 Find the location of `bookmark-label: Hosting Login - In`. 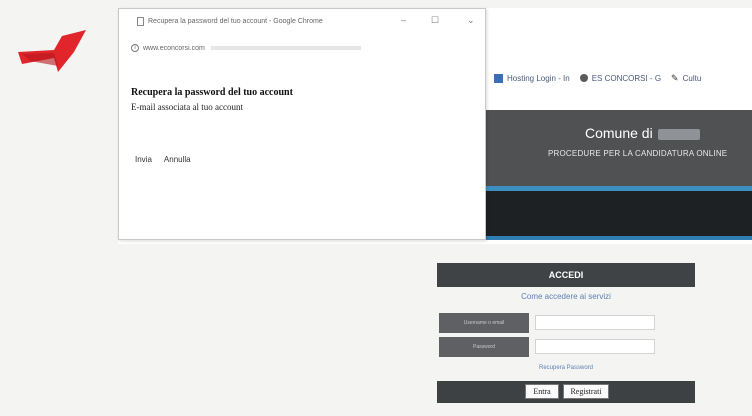

bookmark-label: Hosting Login - In is located at coordinates (538, 78).